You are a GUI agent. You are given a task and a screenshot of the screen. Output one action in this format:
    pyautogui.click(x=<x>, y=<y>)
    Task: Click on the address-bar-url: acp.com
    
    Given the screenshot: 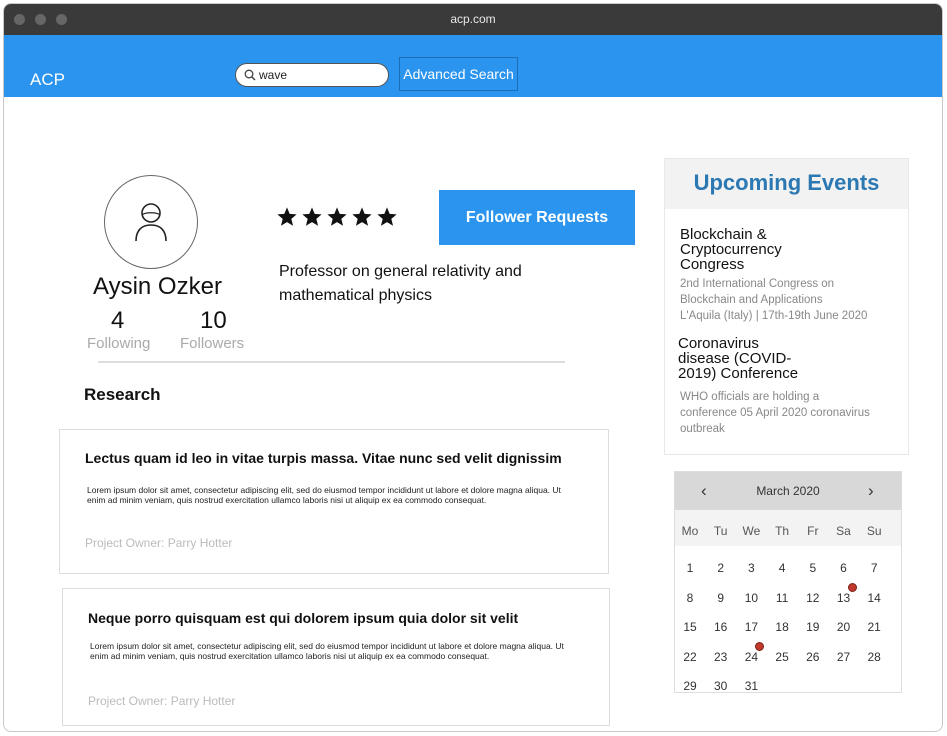 What is the action you would take?
    pyautogui.click(x=473, y=19)
    